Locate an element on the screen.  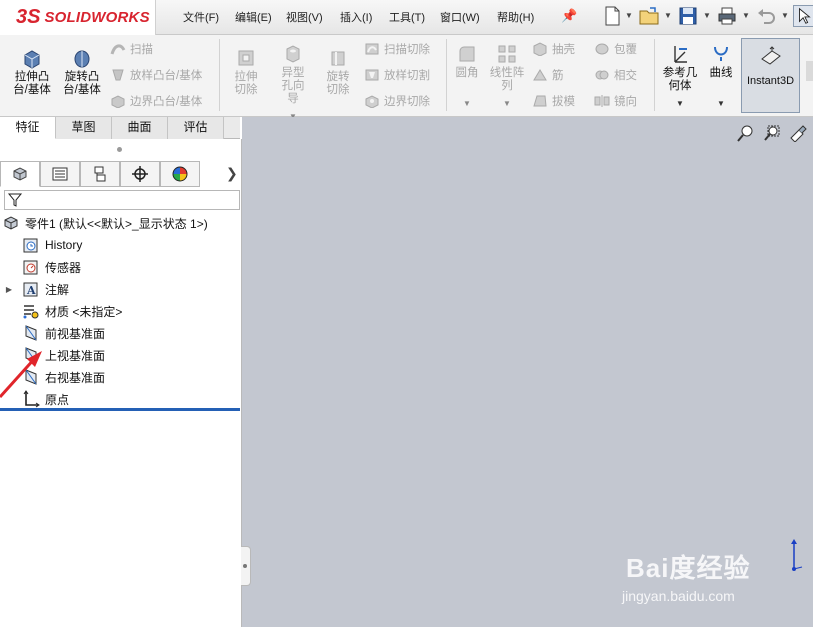
menu-help: 帮助(H) is located at coordinates (515, 17).